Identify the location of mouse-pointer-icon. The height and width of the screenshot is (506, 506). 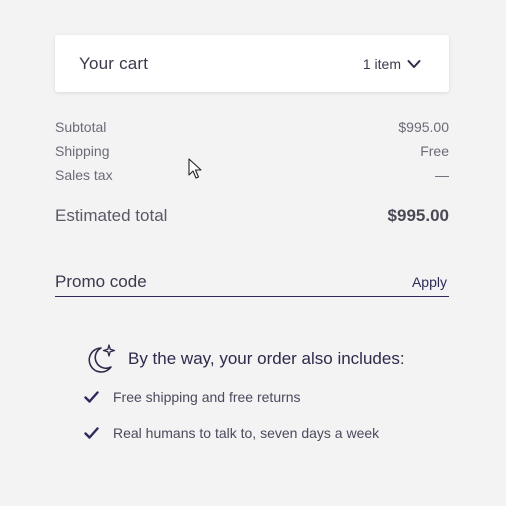
(195, 168).